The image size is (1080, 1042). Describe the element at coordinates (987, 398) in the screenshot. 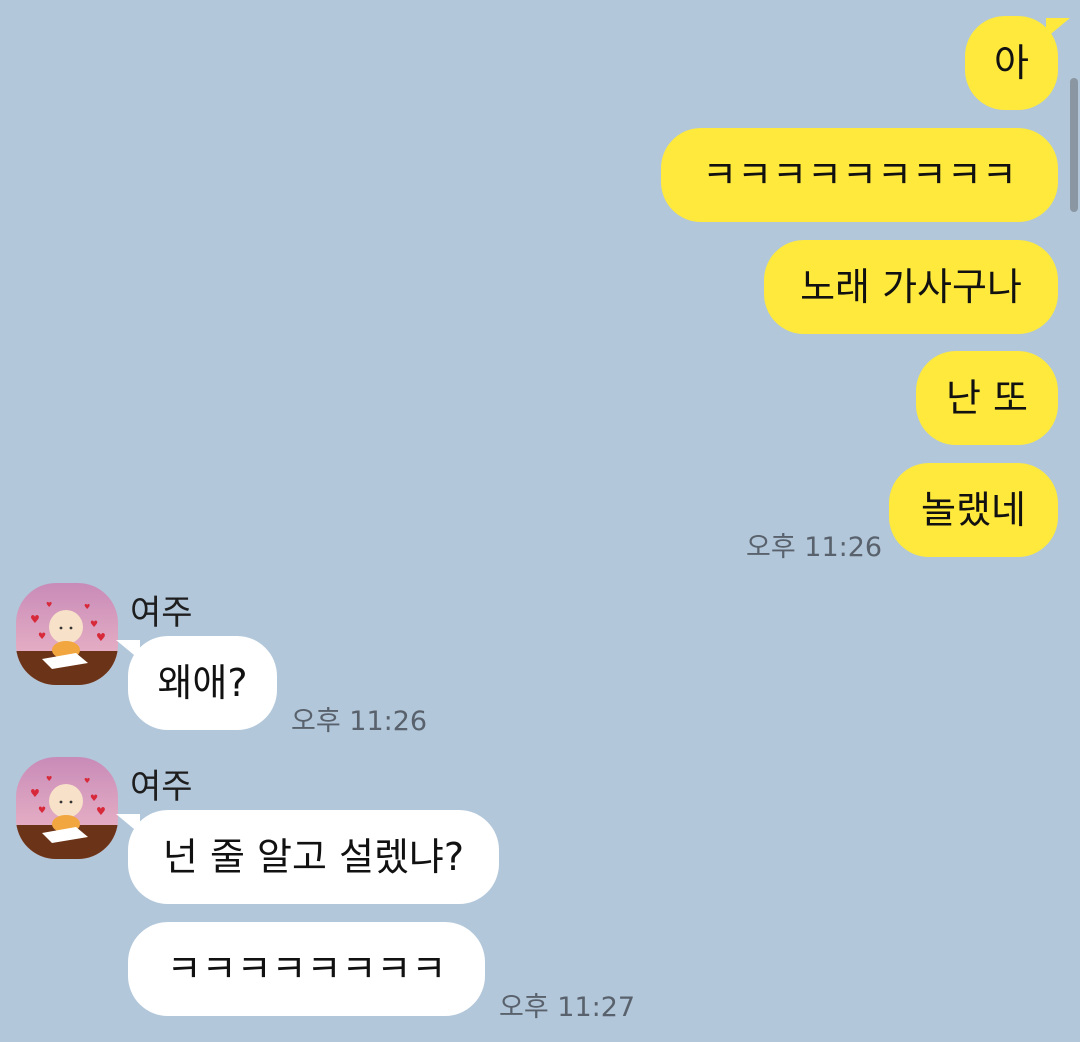

I see `sent-message: 난 또` at that location.